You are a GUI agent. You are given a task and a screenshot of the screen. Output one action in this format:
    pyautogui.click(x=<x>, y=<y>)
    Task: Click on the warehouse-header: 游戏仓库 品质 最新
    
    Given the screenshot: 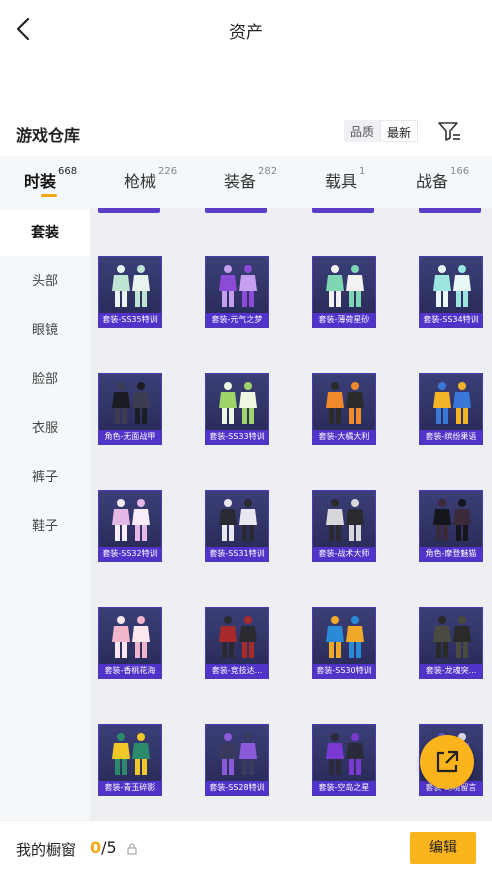 What is the action you would take?
    pyautogui.click(x=246, y=133)
    